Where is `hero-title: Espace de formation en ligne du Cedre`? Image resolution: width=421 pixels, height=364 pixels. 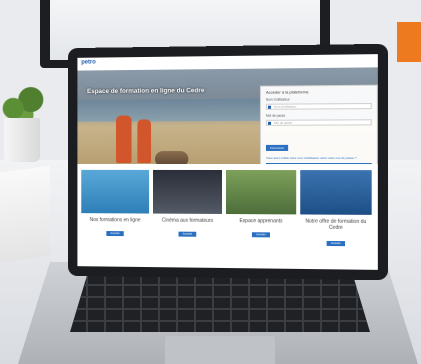
hero-title: Espace de formation en ligne du Cedre is located at coordinates (146, 91).